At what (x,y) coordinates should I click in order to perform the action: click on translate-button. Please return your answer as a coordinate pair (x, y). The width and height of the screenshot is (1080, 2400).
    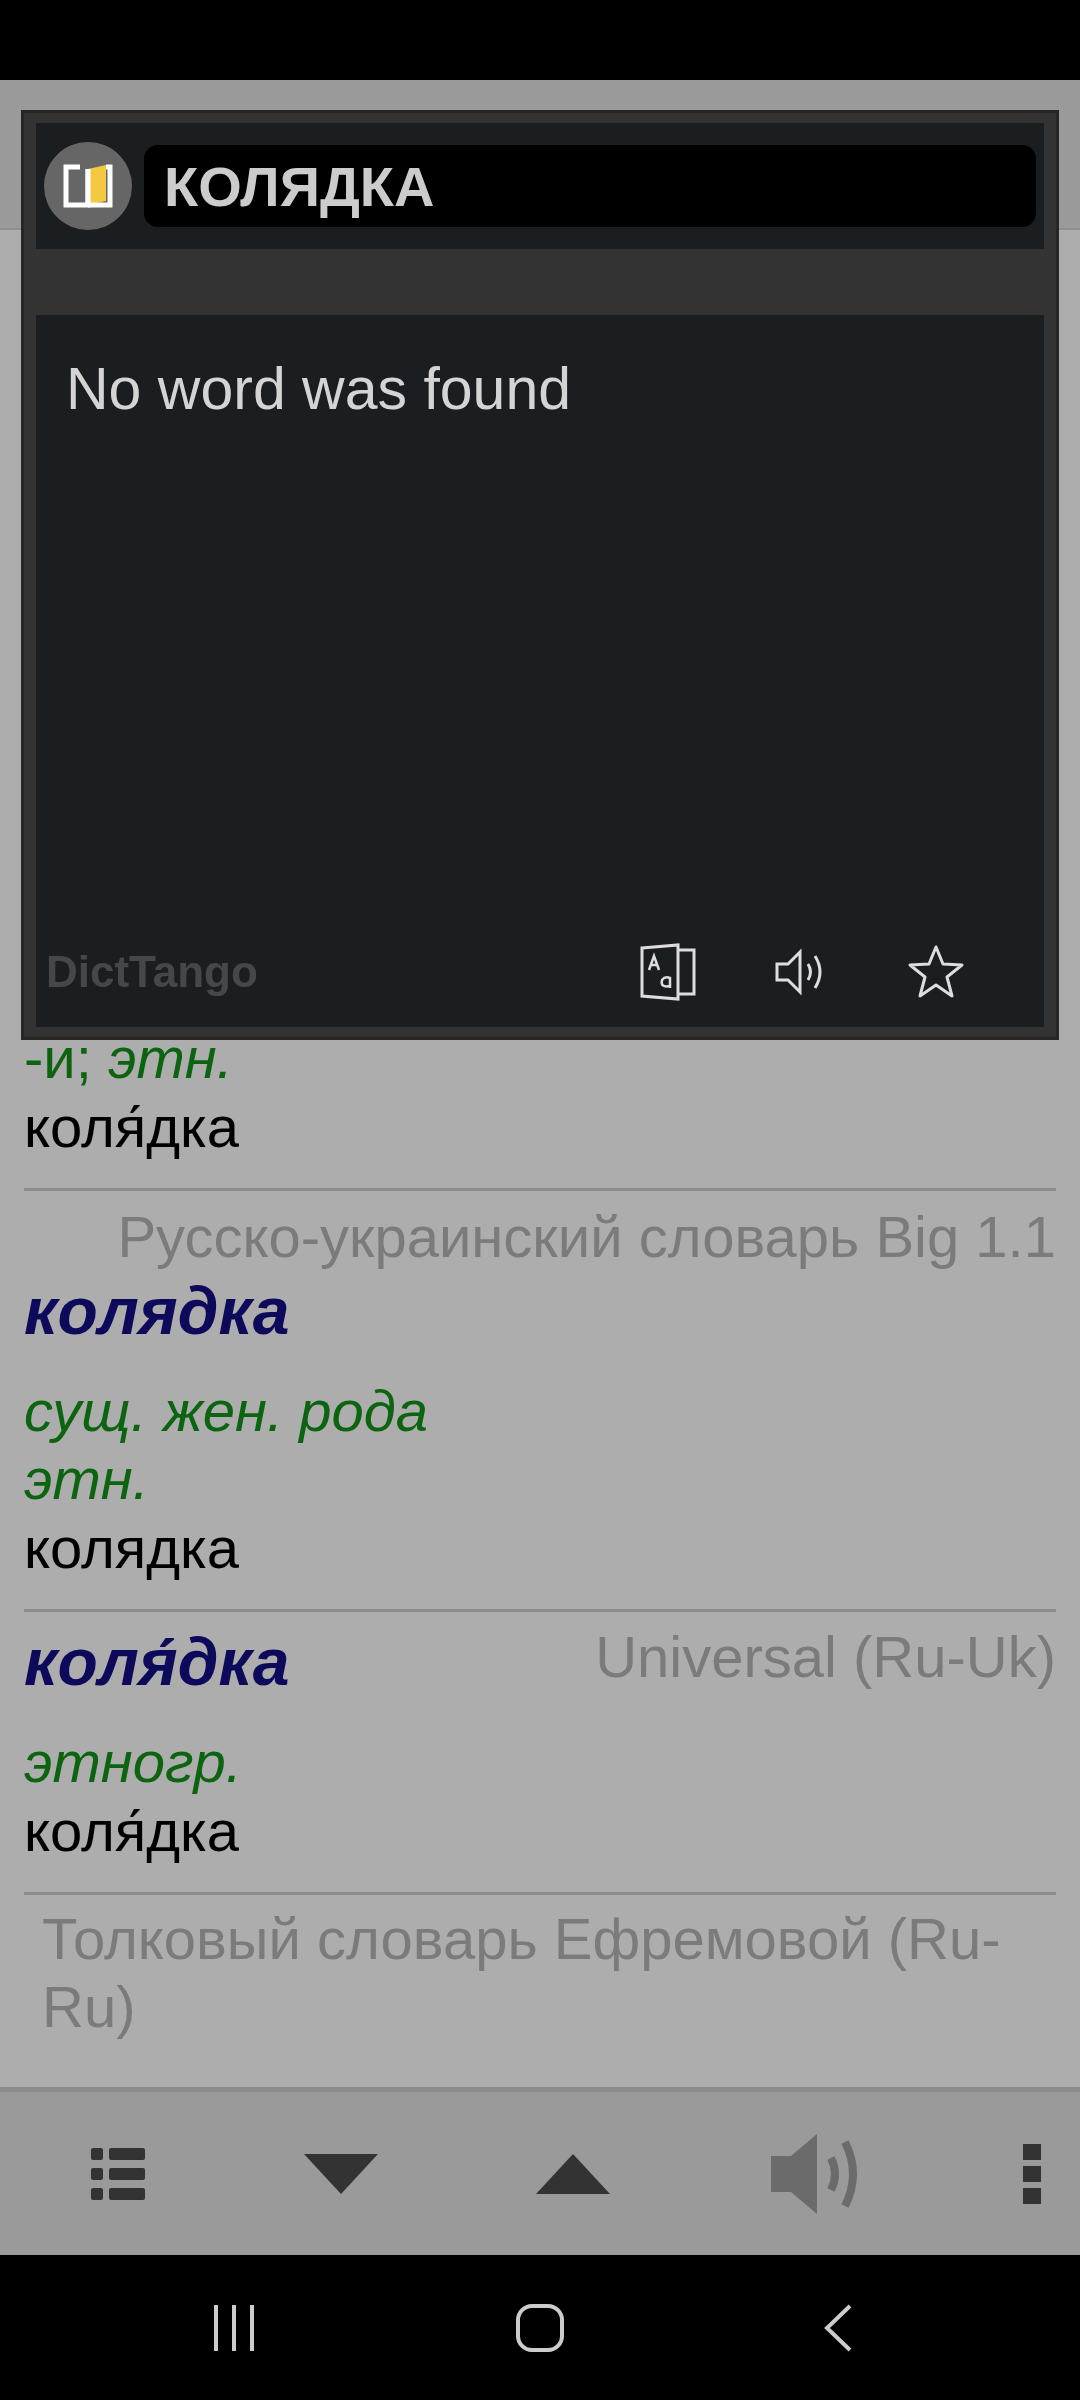
    Looking at the image, I should click on (668, 972).